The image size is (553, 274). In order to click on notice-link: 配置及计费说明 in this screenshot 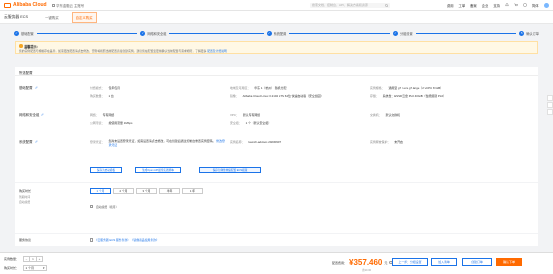, I will do `click(217, 51)`.